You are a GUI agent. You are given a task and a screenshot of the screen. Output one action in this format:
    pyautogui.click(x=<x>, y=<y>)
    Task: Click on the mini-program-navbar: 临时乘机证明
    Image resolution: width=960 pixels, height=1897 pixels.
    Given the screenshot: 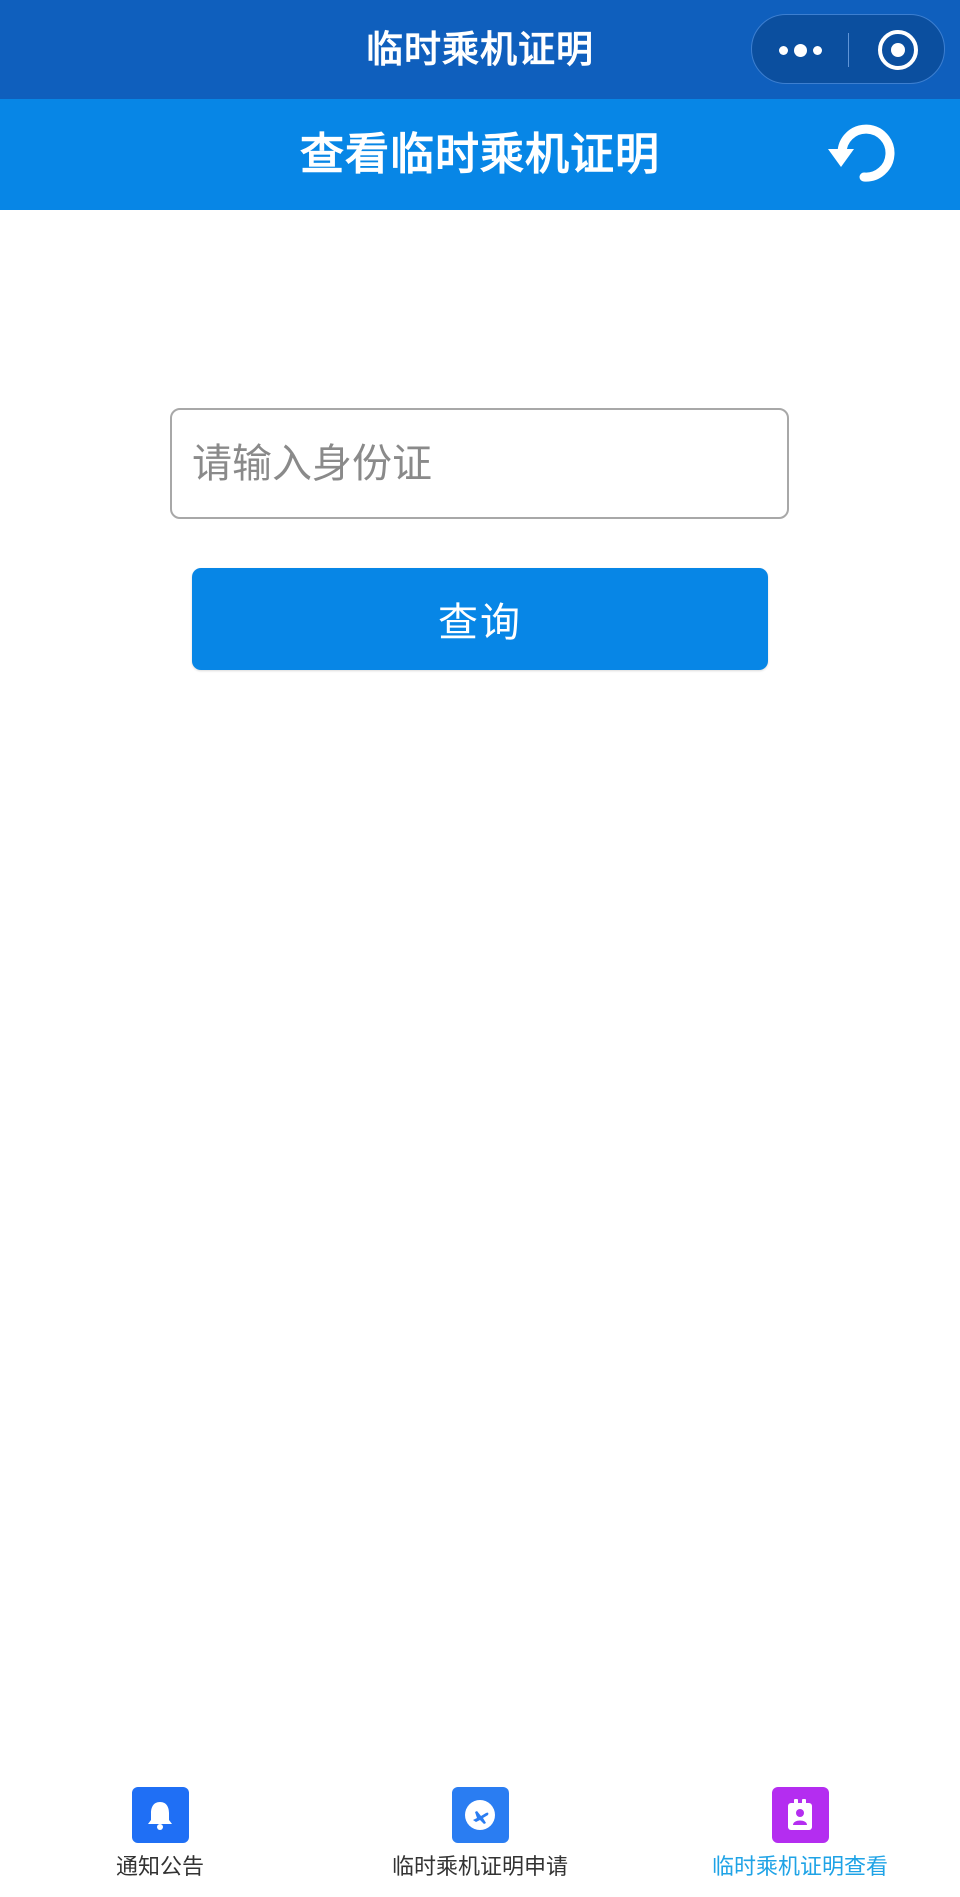 What is the action you would take?
    pyautogui.click(x=480, y=49)
    